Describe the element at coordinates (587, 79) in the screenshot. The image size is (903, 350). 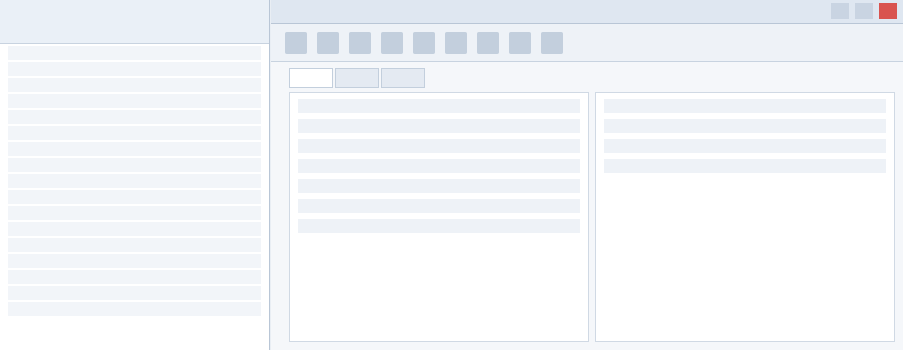
I see `tab-strip` at that location.